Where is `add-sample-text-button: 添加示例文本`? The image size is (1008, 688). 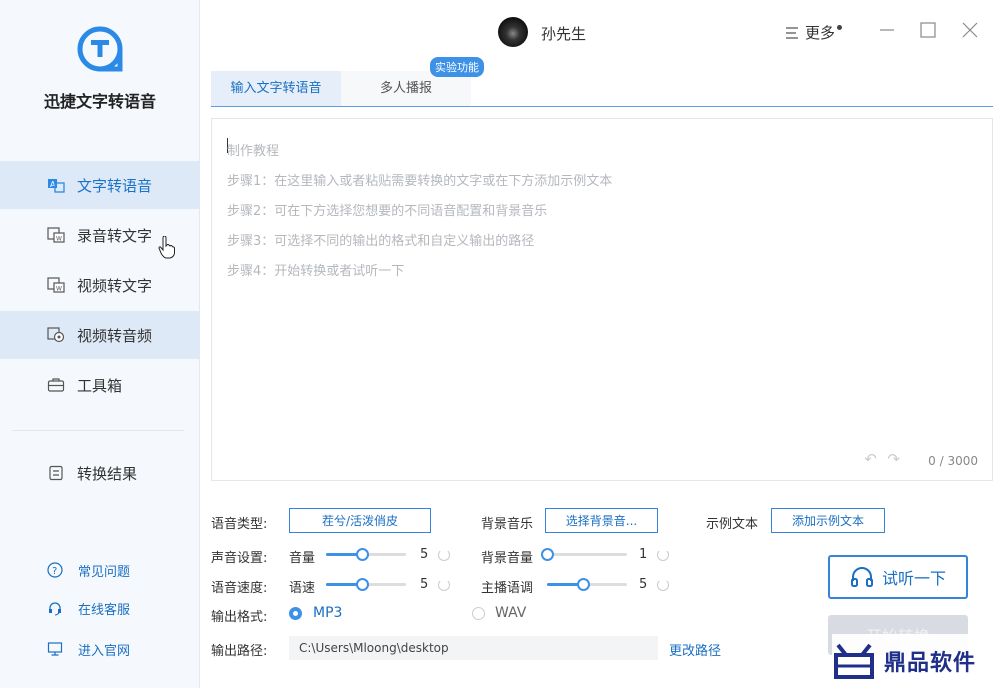
add-sample-text-button: 添加示例文本 is located at coordinates (828, 520).